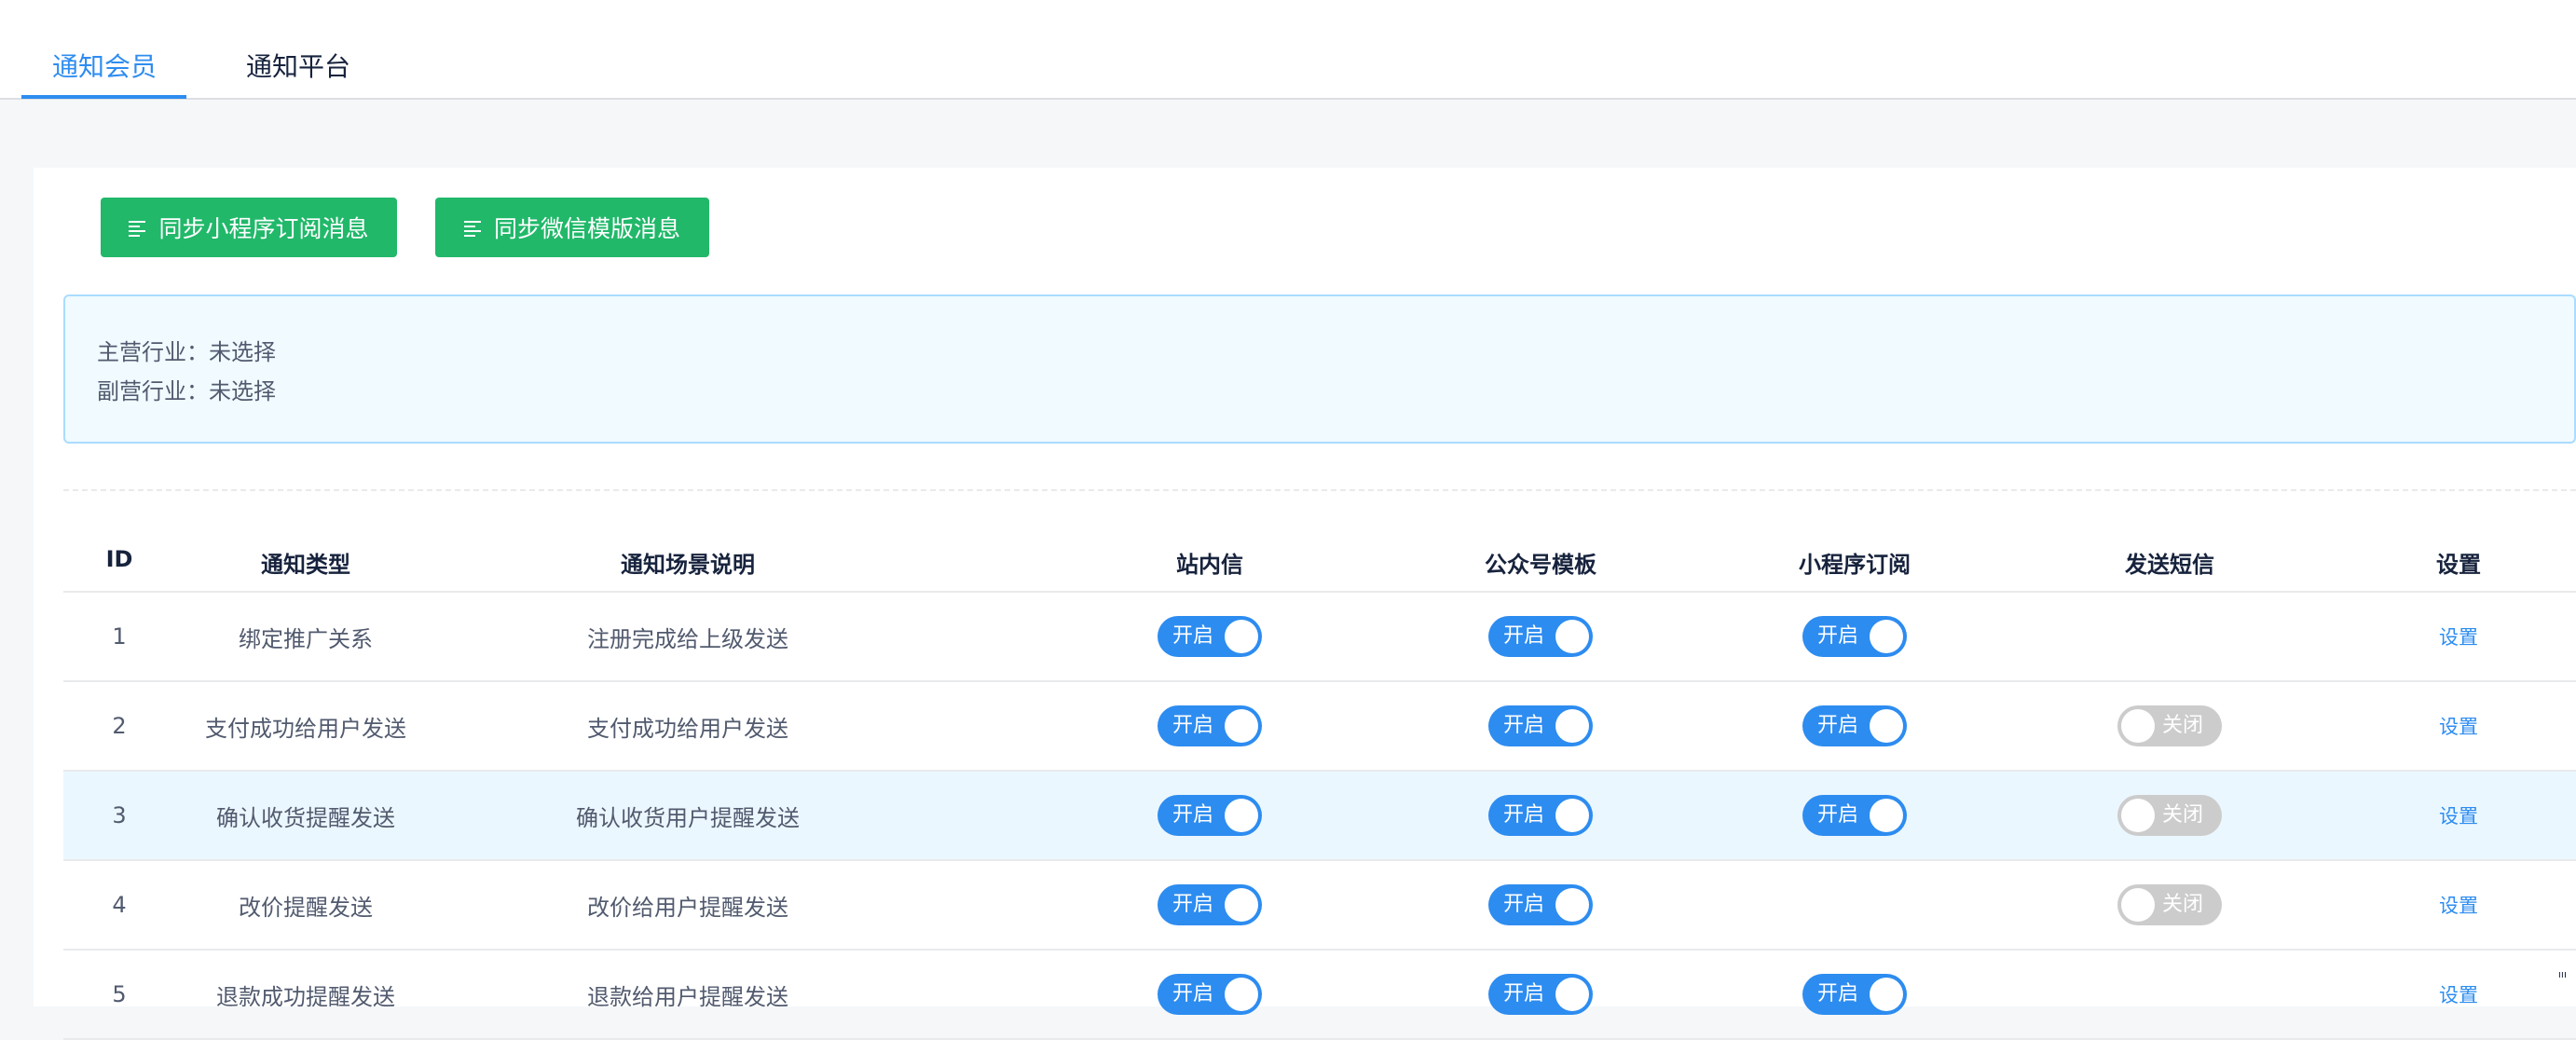  I want to click on active-tab-indicator, so click(103, 97).